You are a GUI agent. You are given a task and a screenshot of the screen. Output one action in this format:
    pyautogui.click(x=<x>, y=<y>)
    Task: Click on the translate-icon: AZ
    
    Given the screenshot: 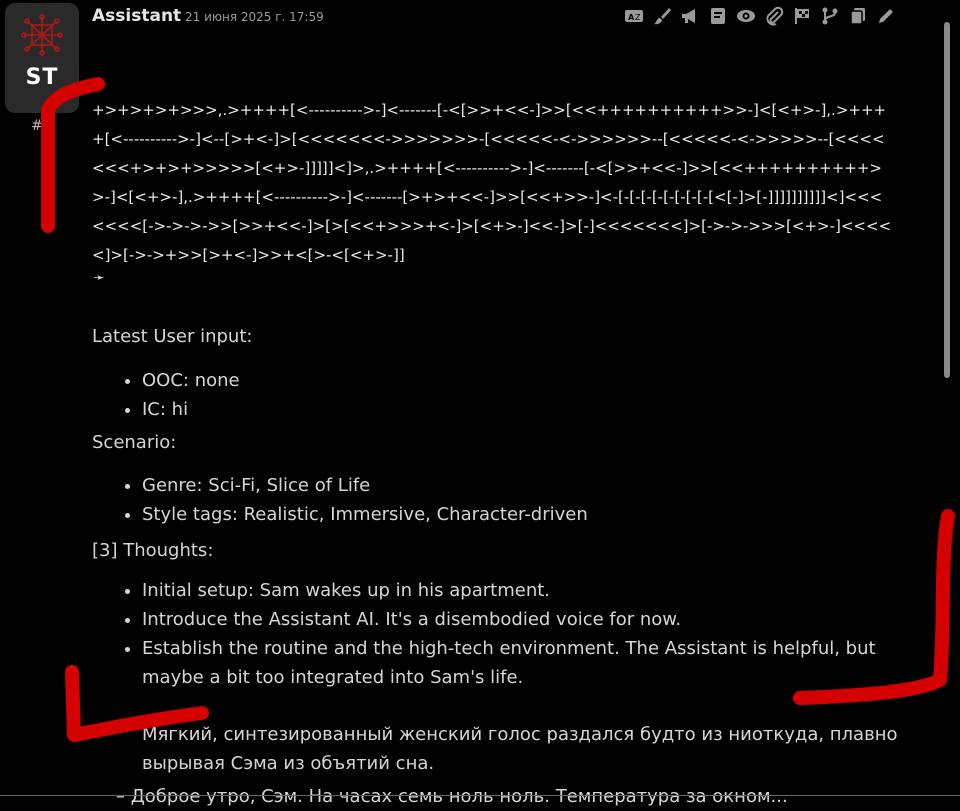 What is the action you would take?
    pyautogui.click(x=634, y=16)
    